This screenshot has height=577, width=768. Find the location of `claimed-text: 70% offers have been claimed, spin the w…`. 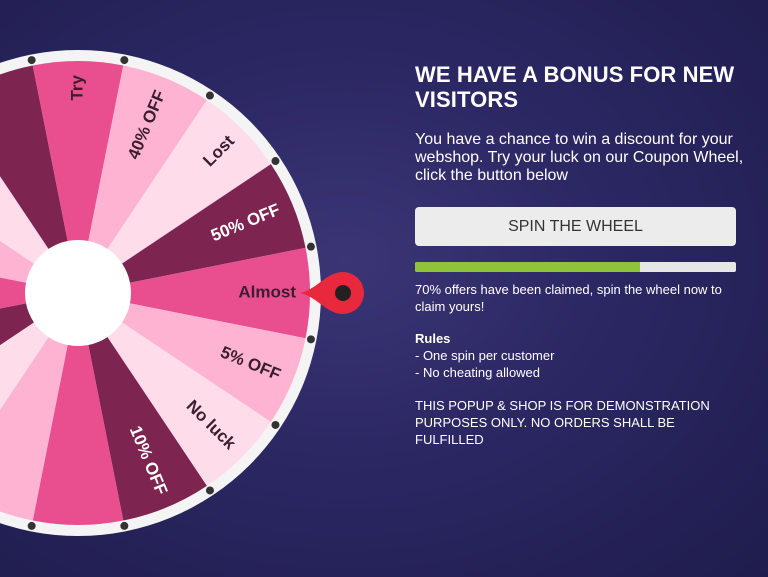

claimed-text: 70% offers have been claimed, spin the w… is located at coordinates (568, 298).